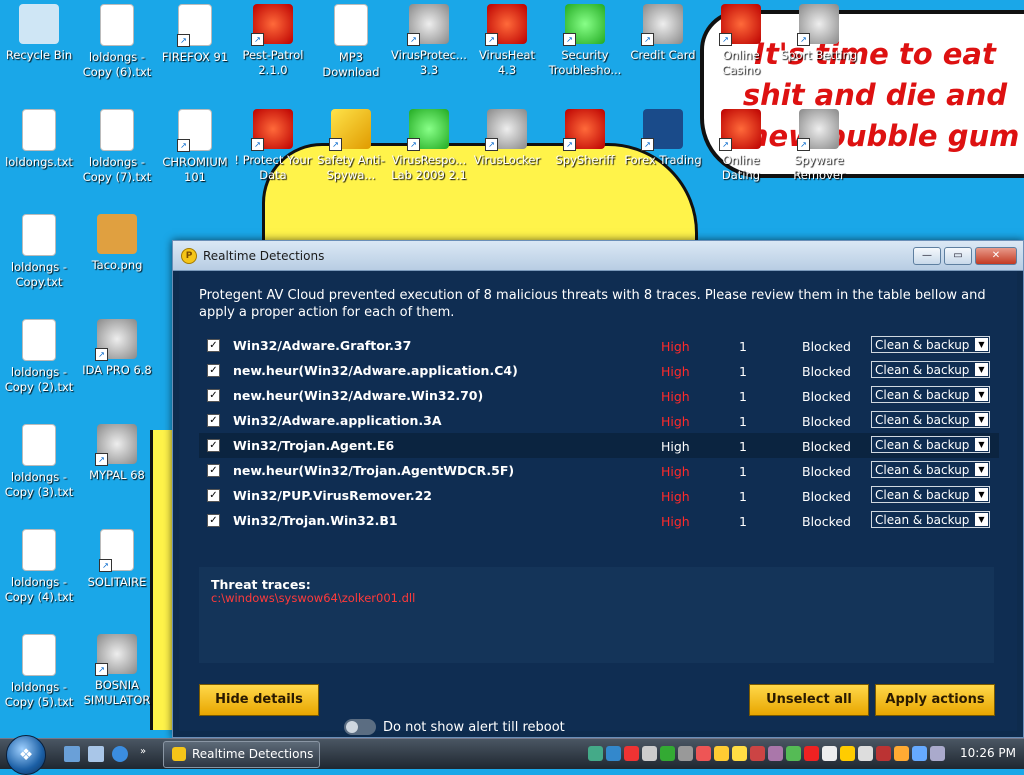 The width and height of the screenshot is (1024, 775). I want to click on desktop-icon-mp3-download: MP3 Download, so click(351, 42).